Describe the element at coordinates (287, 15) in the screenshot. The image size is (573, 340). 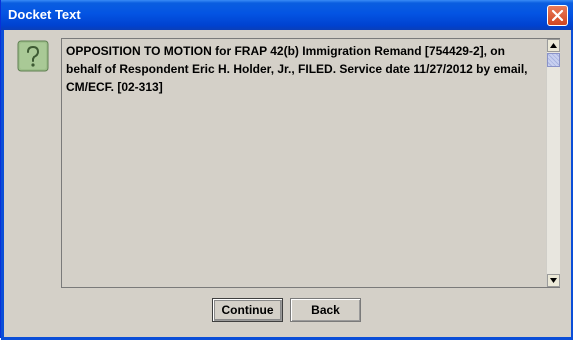
I see `title-bar: Docket Text` at that location.